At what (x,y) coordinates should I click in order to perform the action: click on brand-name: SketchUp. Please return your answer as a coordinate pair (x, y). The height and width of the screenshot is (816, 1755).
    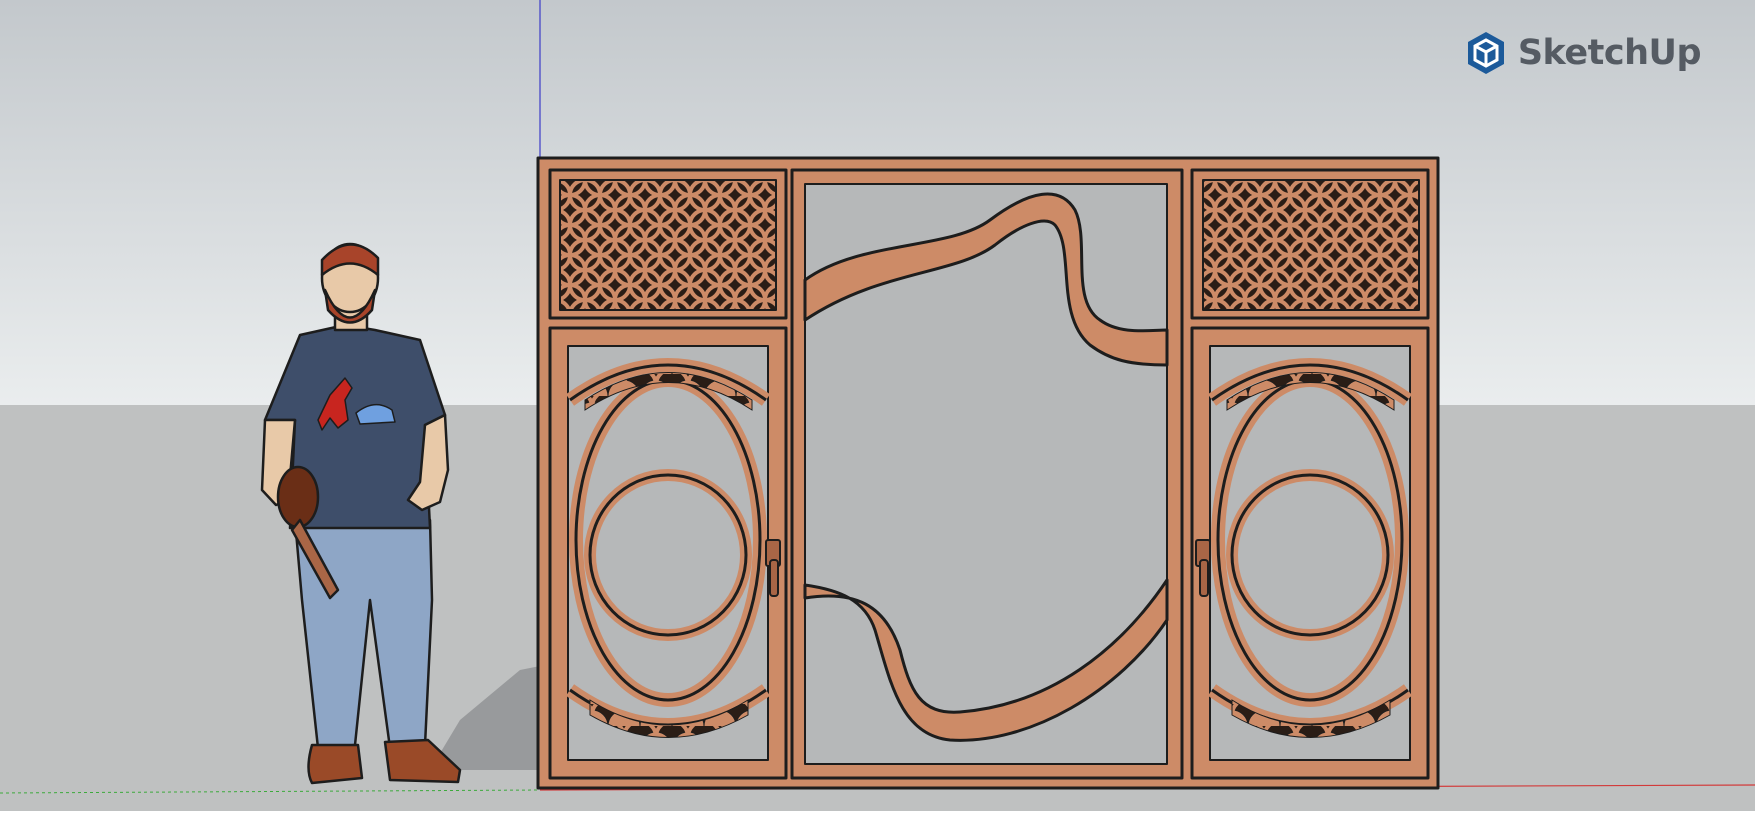
    Looking at the image, I should click on (1609, 53).